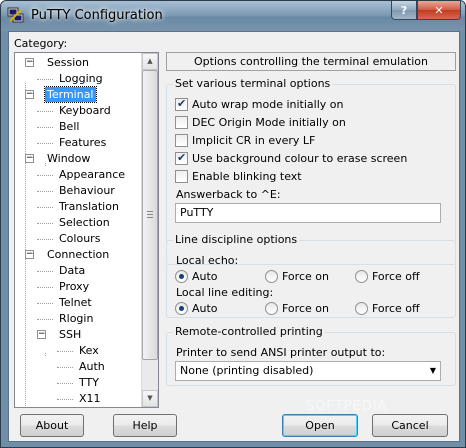 Image resolution: width=466 pixels, height=448 pixels. What do you see at coordinates (271, 276) in the screenshot?
I see `local-echo-force-on-dot` at bounding box center [271, 276].